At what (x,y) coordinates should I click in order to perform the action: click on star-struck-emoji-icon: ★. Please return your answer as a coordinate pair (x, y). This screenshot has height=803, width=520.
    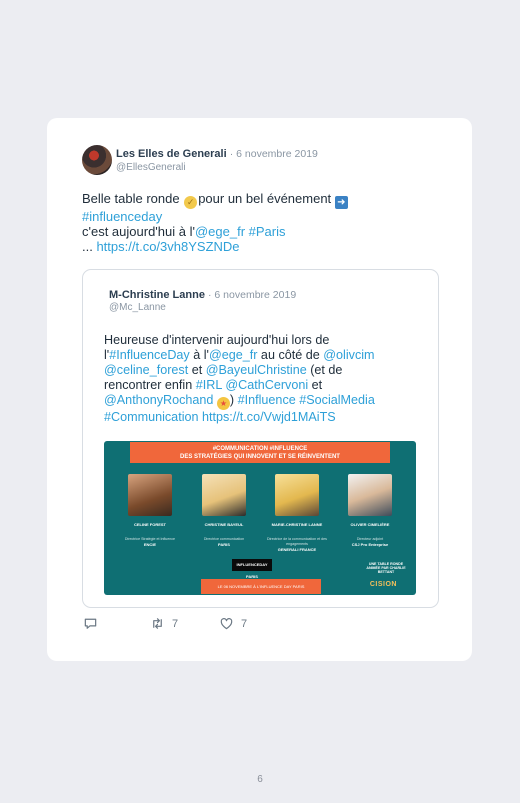
    Looking at the image, I should click on (223, 403).